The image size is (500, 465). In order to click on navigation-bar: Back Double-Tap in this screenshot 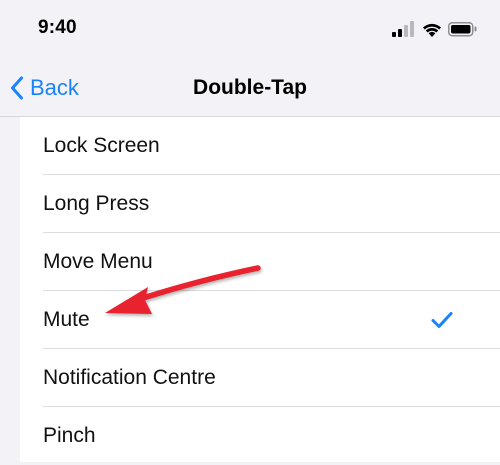, I will do `click(250, 87)`.